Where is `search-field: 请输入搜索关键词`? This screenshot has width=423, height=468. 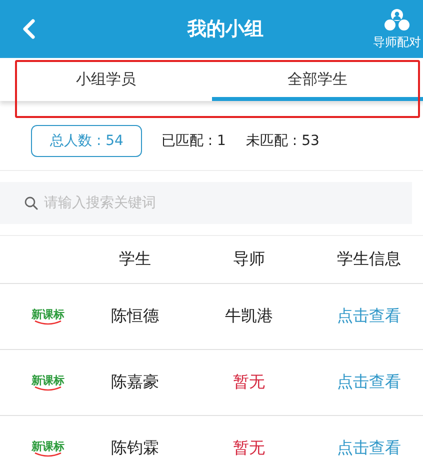 search-field: 请输入搜索关键词 is located at coordinates (206, 203).